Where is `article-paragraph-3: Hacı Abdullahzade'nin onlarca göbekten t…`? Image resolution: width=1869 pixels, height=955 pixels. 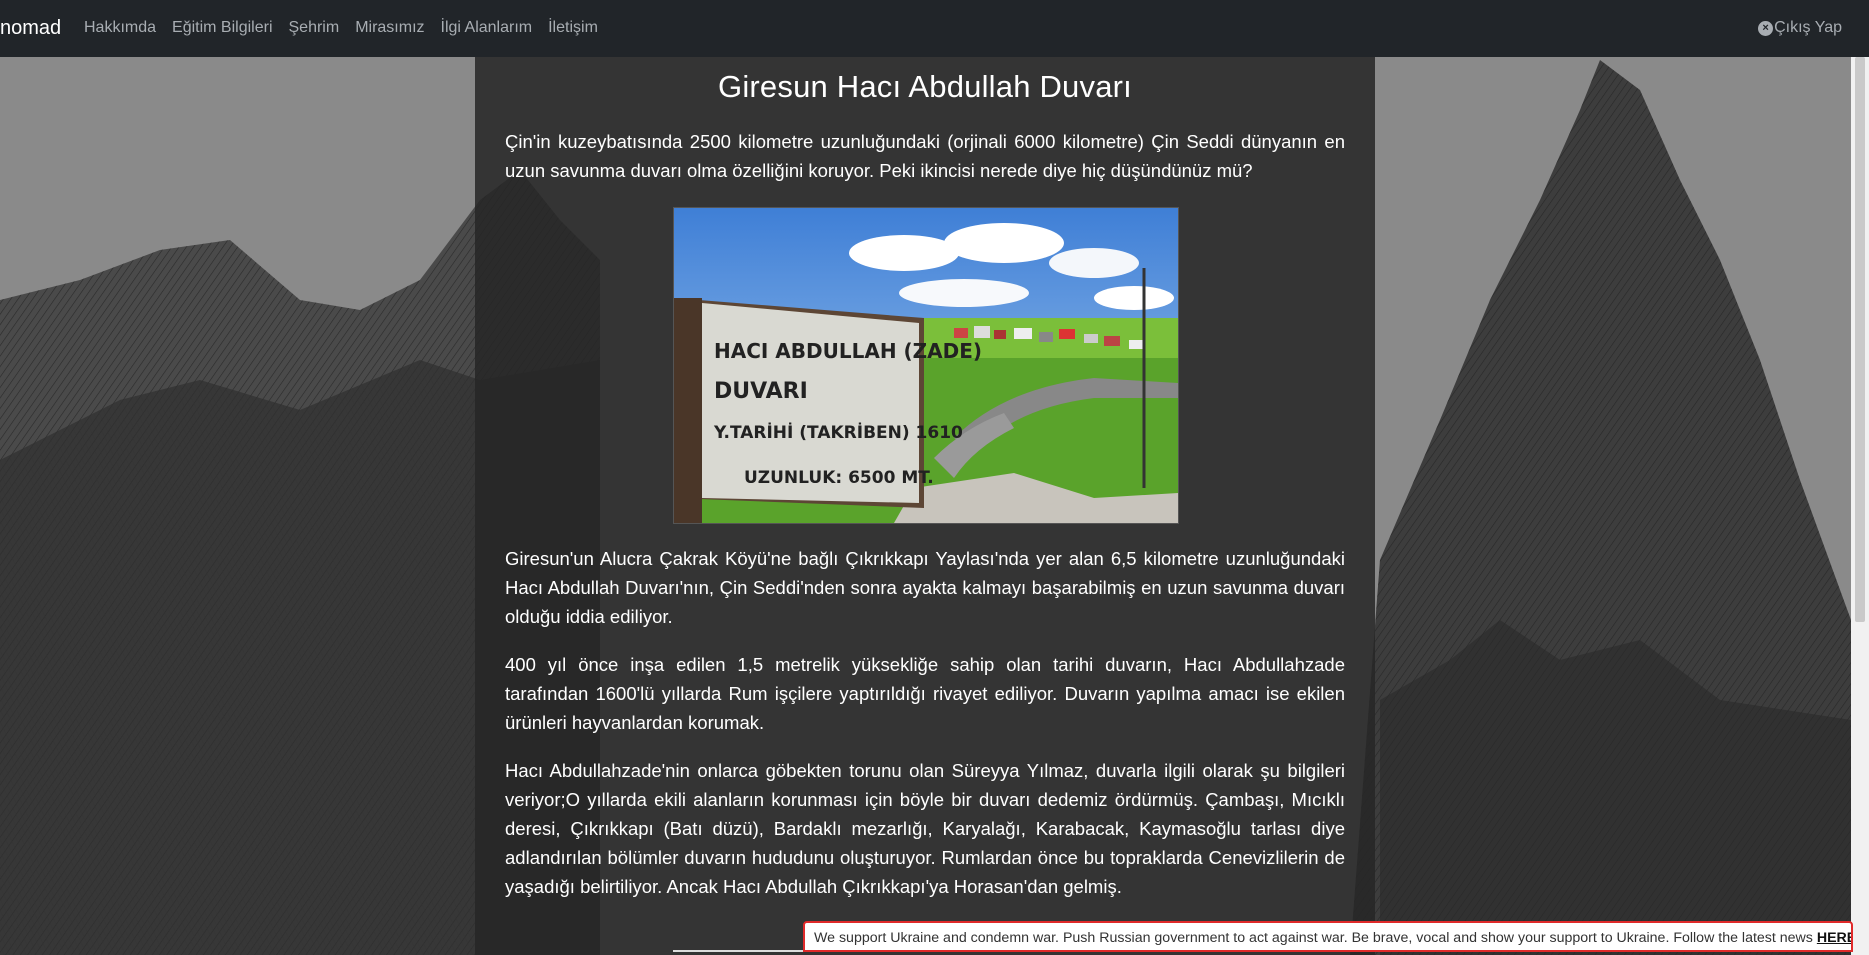 article-paragraph-3: Hacı Abdullahzade'nin onlarca göbekten t… is located at coordinates (925, 828).